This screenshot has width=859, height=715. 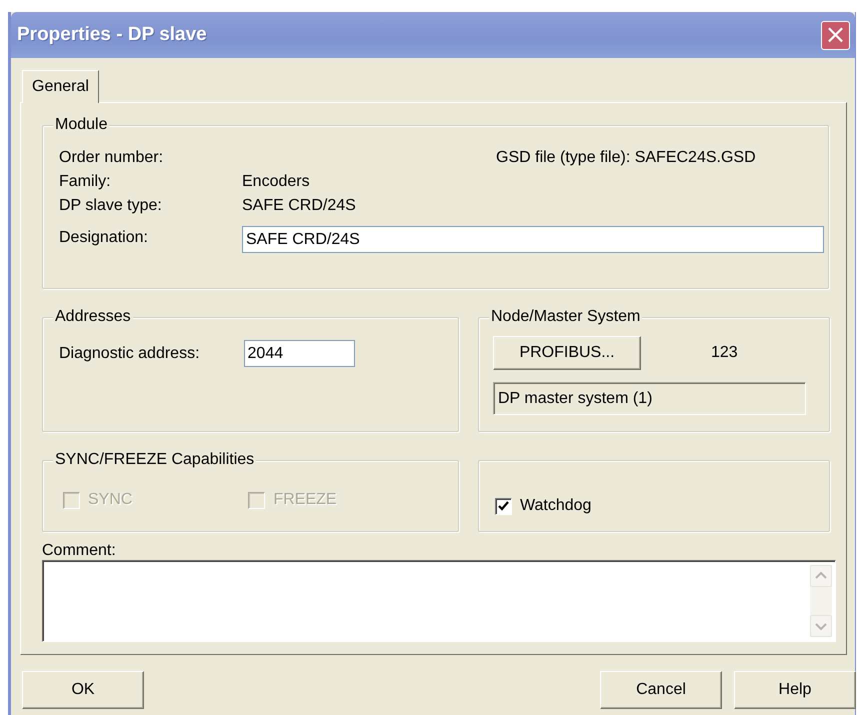 What do you see at coordinates (60, 86) in the screenshot?
I see `tab: General` at bounding box center [60, 86].